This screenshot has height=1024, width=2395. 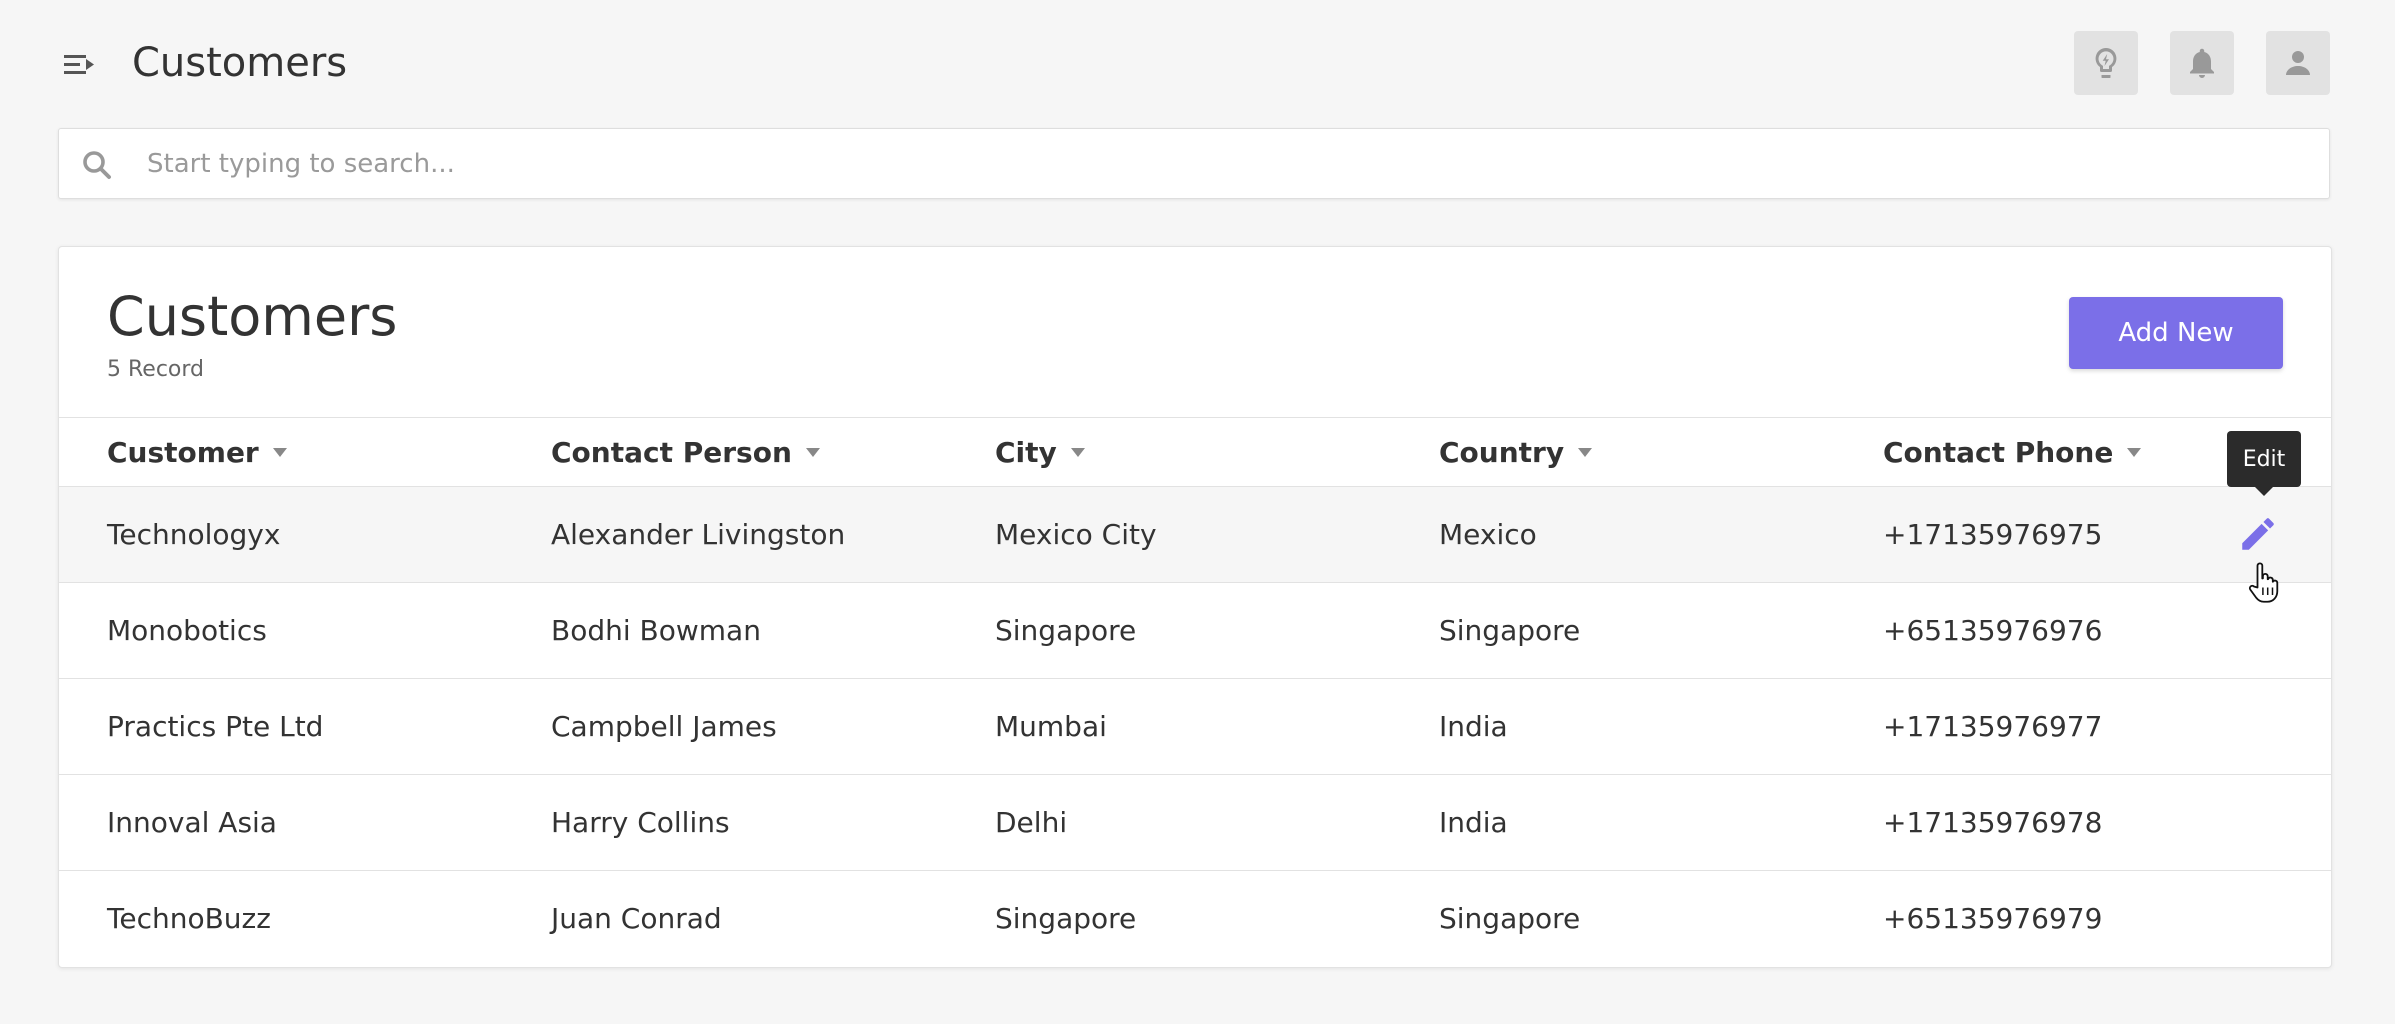 I want to click on record-count: 5 Record, so click(x=156, y=369).